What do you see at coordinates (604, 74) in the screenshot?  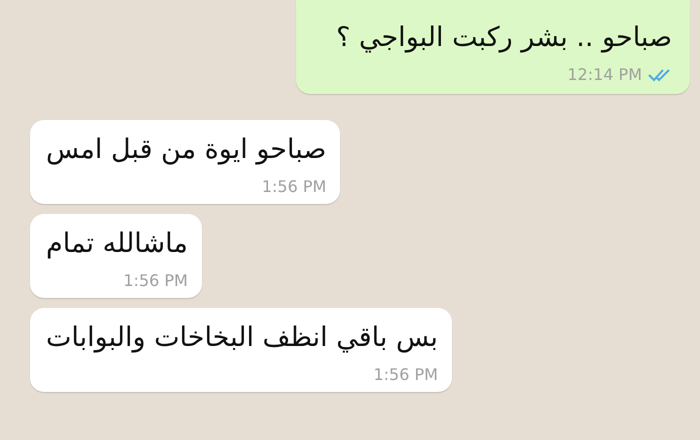 I see `message-time: 12:14 PM` at bounding box center [604, 74].